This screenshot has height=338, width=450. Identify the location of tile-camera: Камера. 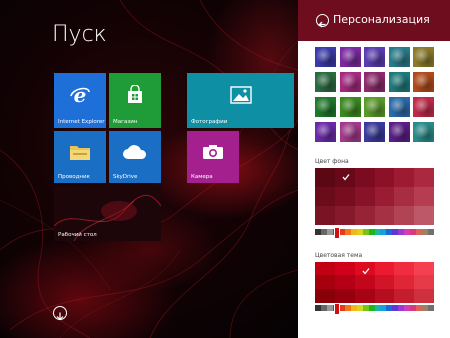
(213, 157).